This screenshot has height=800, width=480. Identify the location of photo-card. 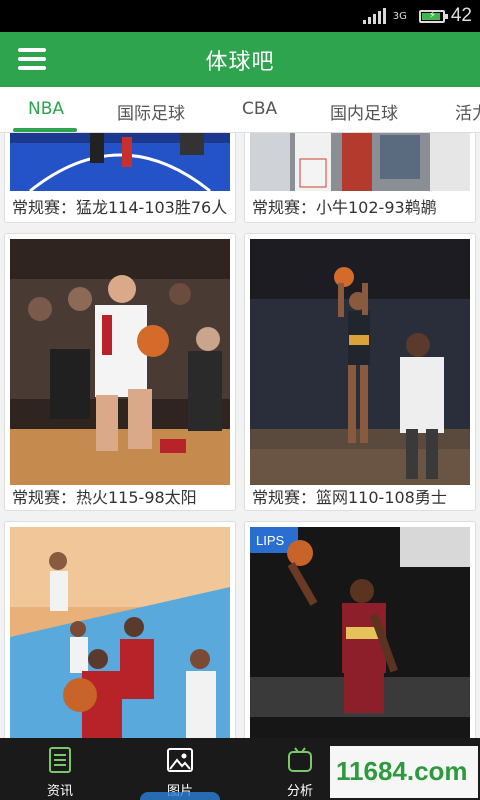
(120, 629).